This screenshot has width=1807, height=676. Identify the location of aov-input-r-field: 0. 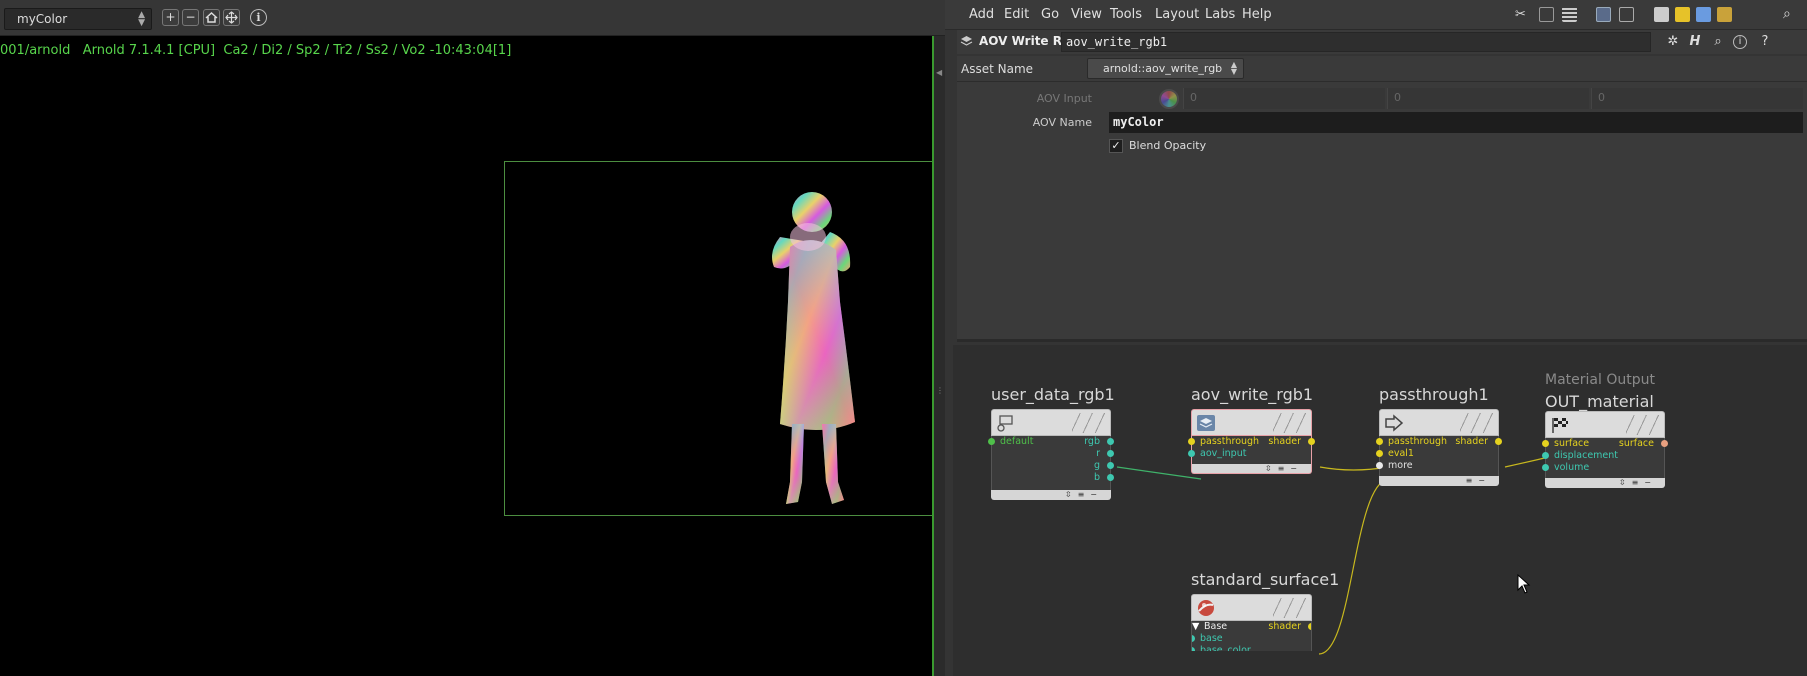
(1284, 98).